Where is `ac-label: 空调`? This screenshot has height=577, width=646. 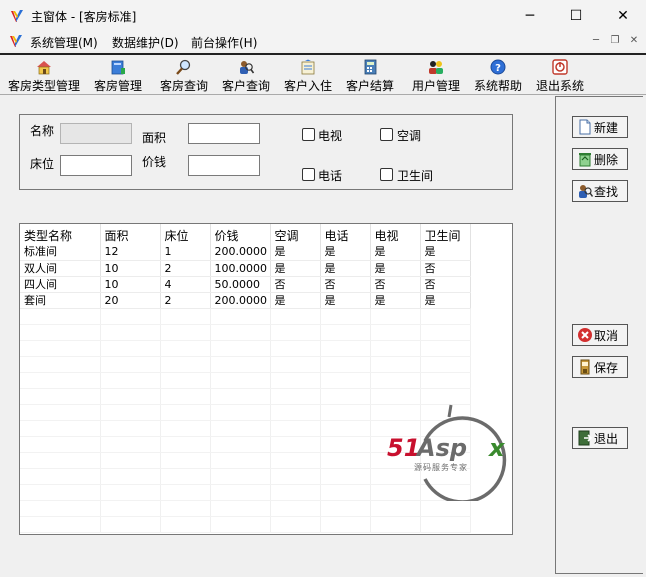
ac-label: 空调 is located at coordinates (409, 136).